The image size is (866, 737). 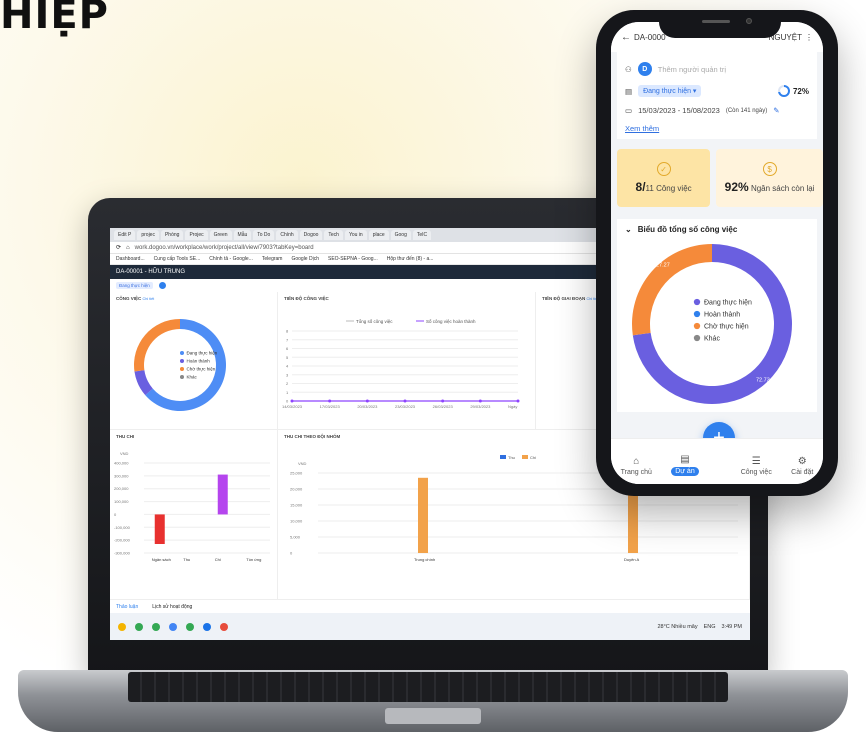 I want to click on browser-tab: You in, so click(x=355, y=235).